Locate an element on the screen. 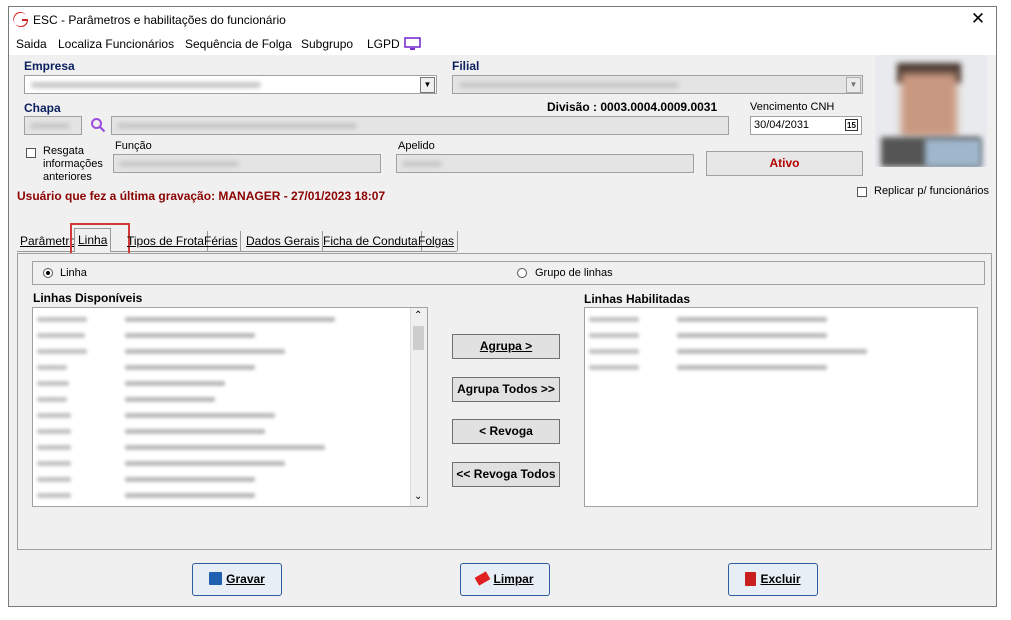 Image resolution: width=1011 pixels, height=620 pixels. gravar-button: Gravar is located at coordinates (237, 579).